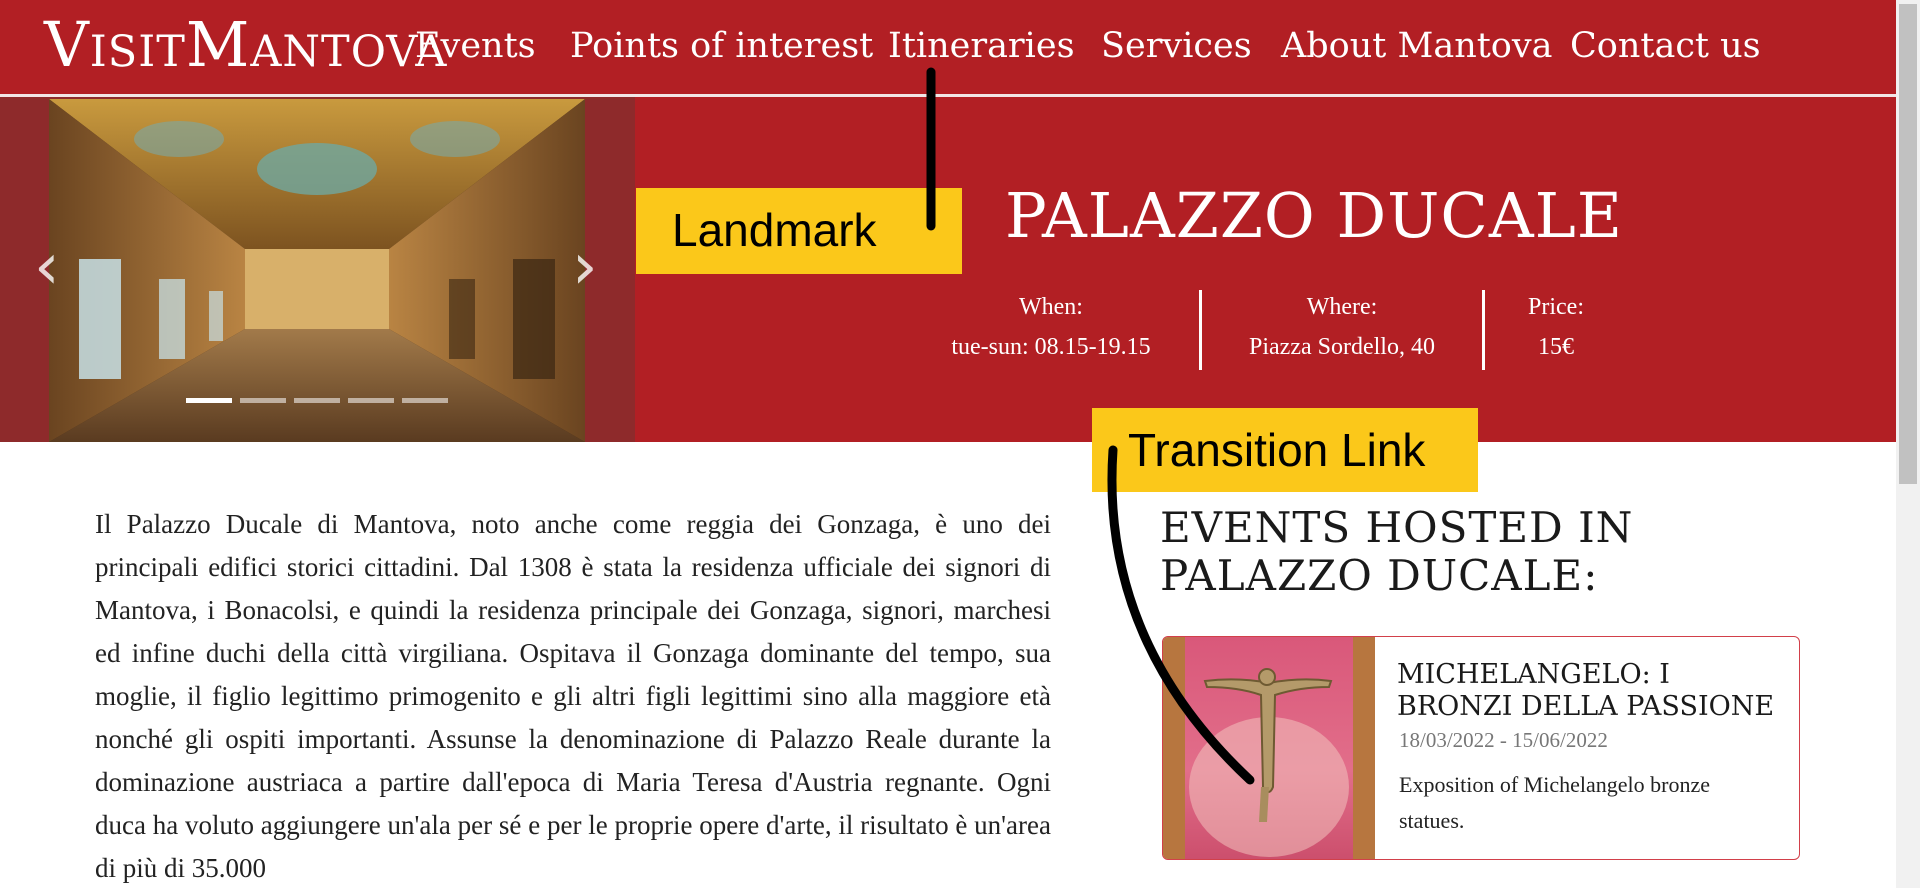 The width and height of the screenshot is (1920, 890). I want to click on nav-item-events: Events, so click(475, 46).